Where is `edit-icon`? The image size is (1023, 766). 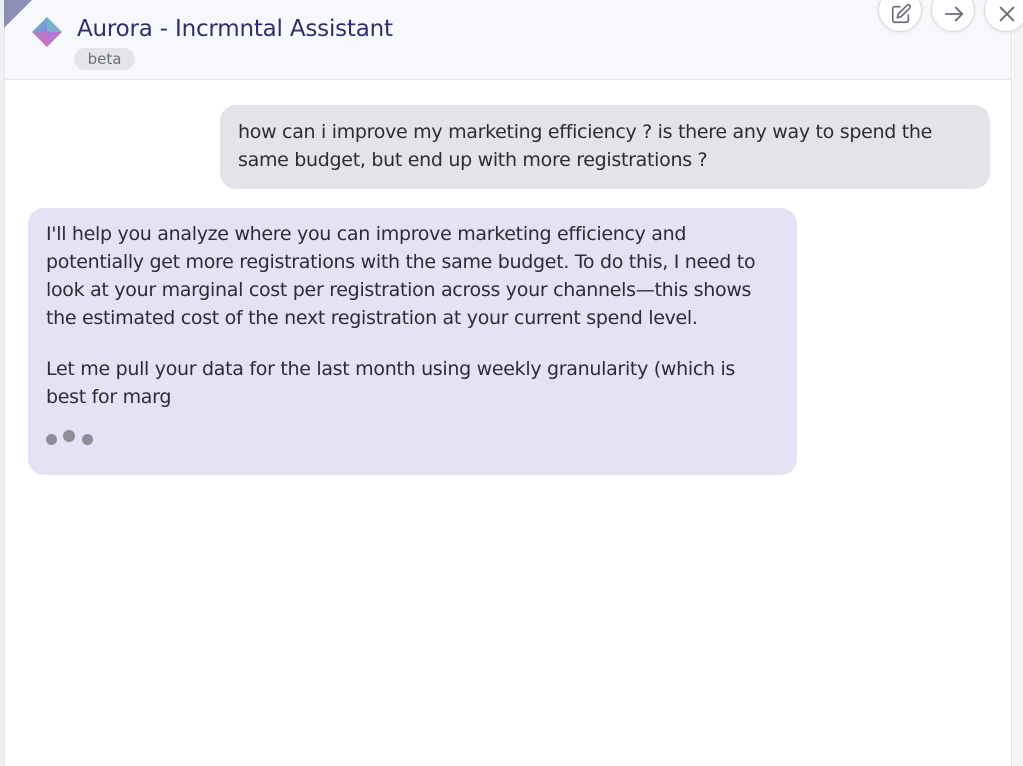 edit-icon is located at coordinates (901, 13).